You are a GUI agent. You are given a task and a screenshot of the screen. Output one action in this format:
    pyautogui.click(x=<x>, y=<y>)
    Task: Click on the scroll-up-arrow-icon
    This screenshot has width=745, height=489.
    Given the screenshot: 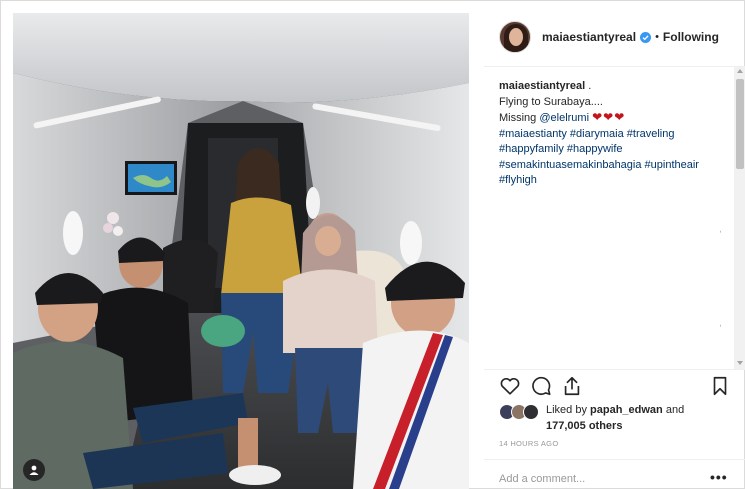 What is the action you would take?
    pyautogui.click(x=740, y=71)
    